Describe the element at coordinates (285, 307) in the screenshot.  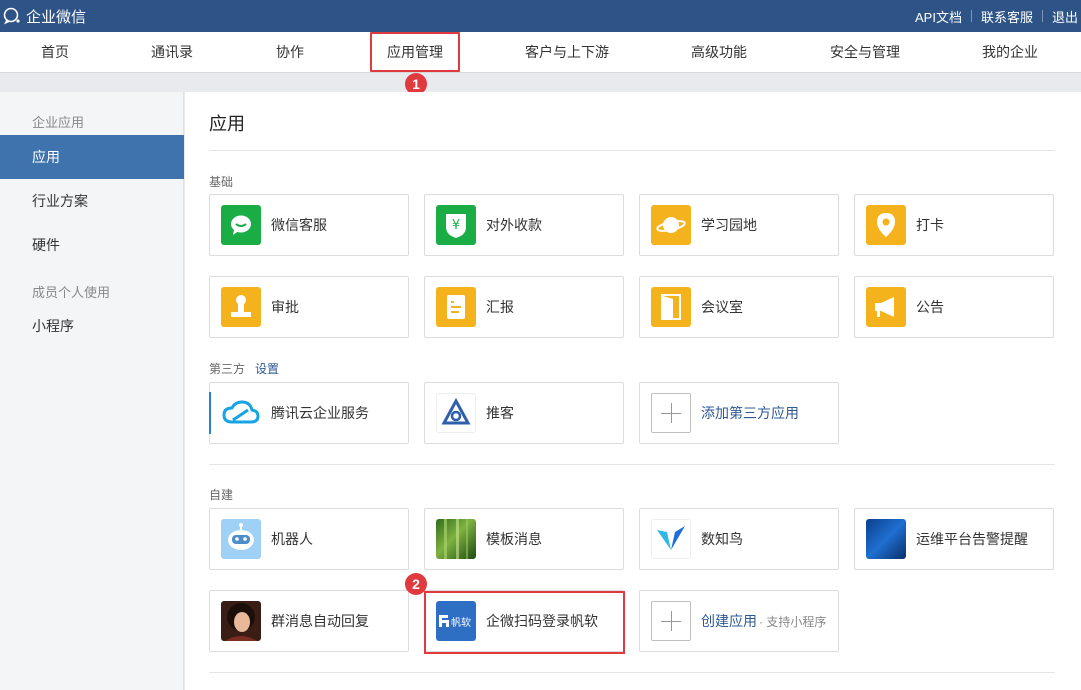
I see `app-name: 审批` at that location.